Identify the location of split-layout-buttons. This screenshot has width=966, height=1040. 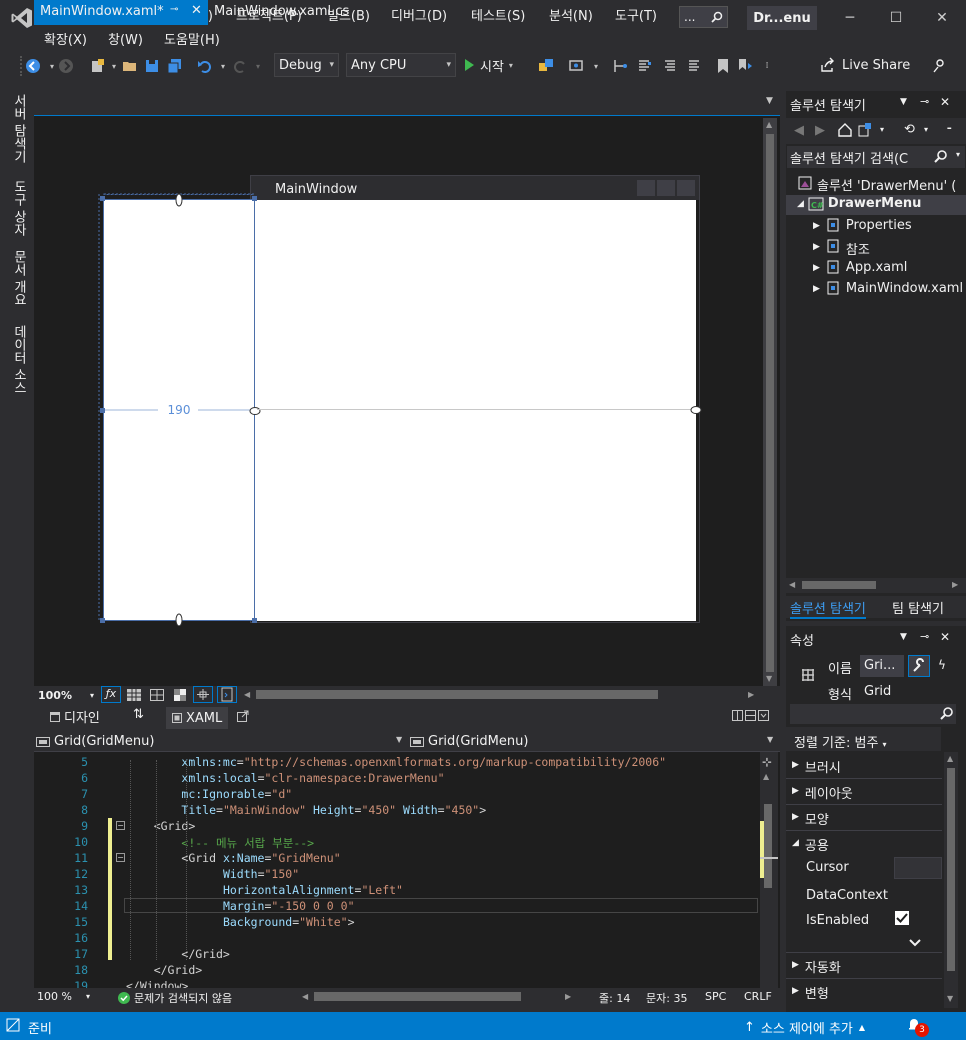
(750, 715).